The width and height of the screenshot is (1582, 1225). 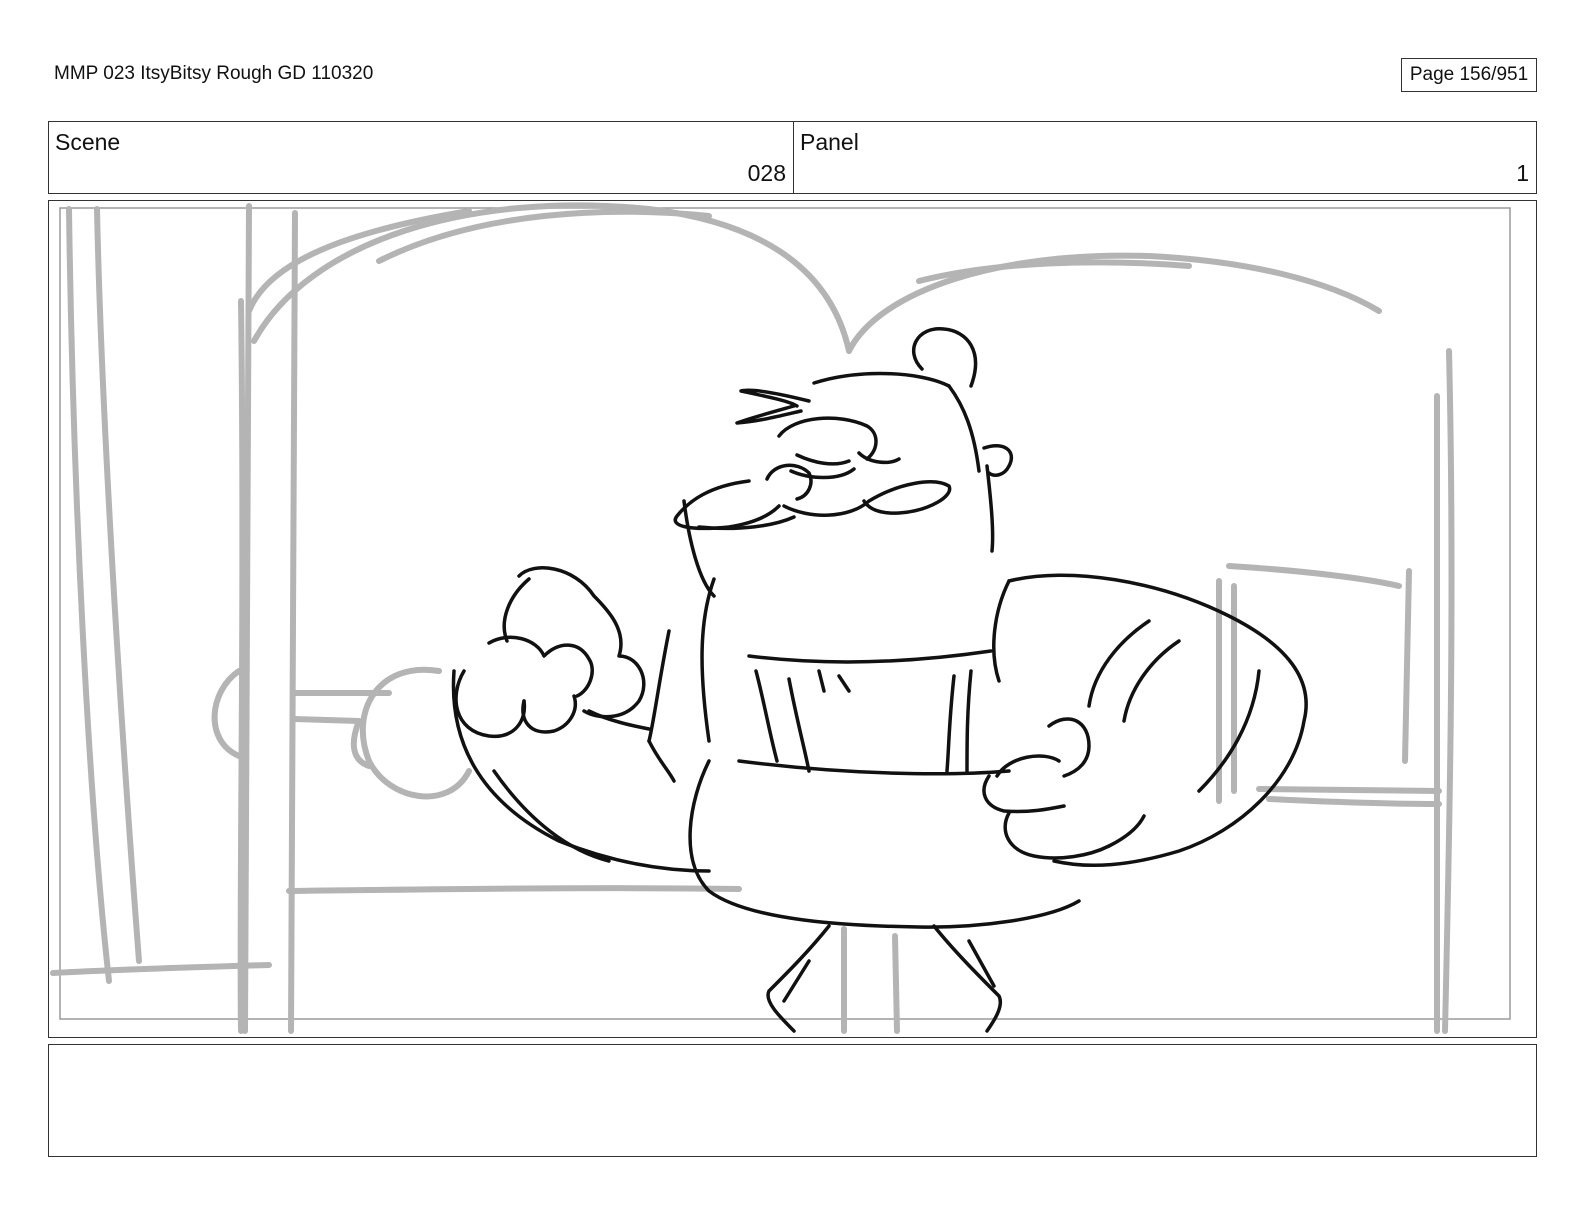 I want to click on scene-panel-header: Scene 028 Panel 1, so click(x=792, y=157).